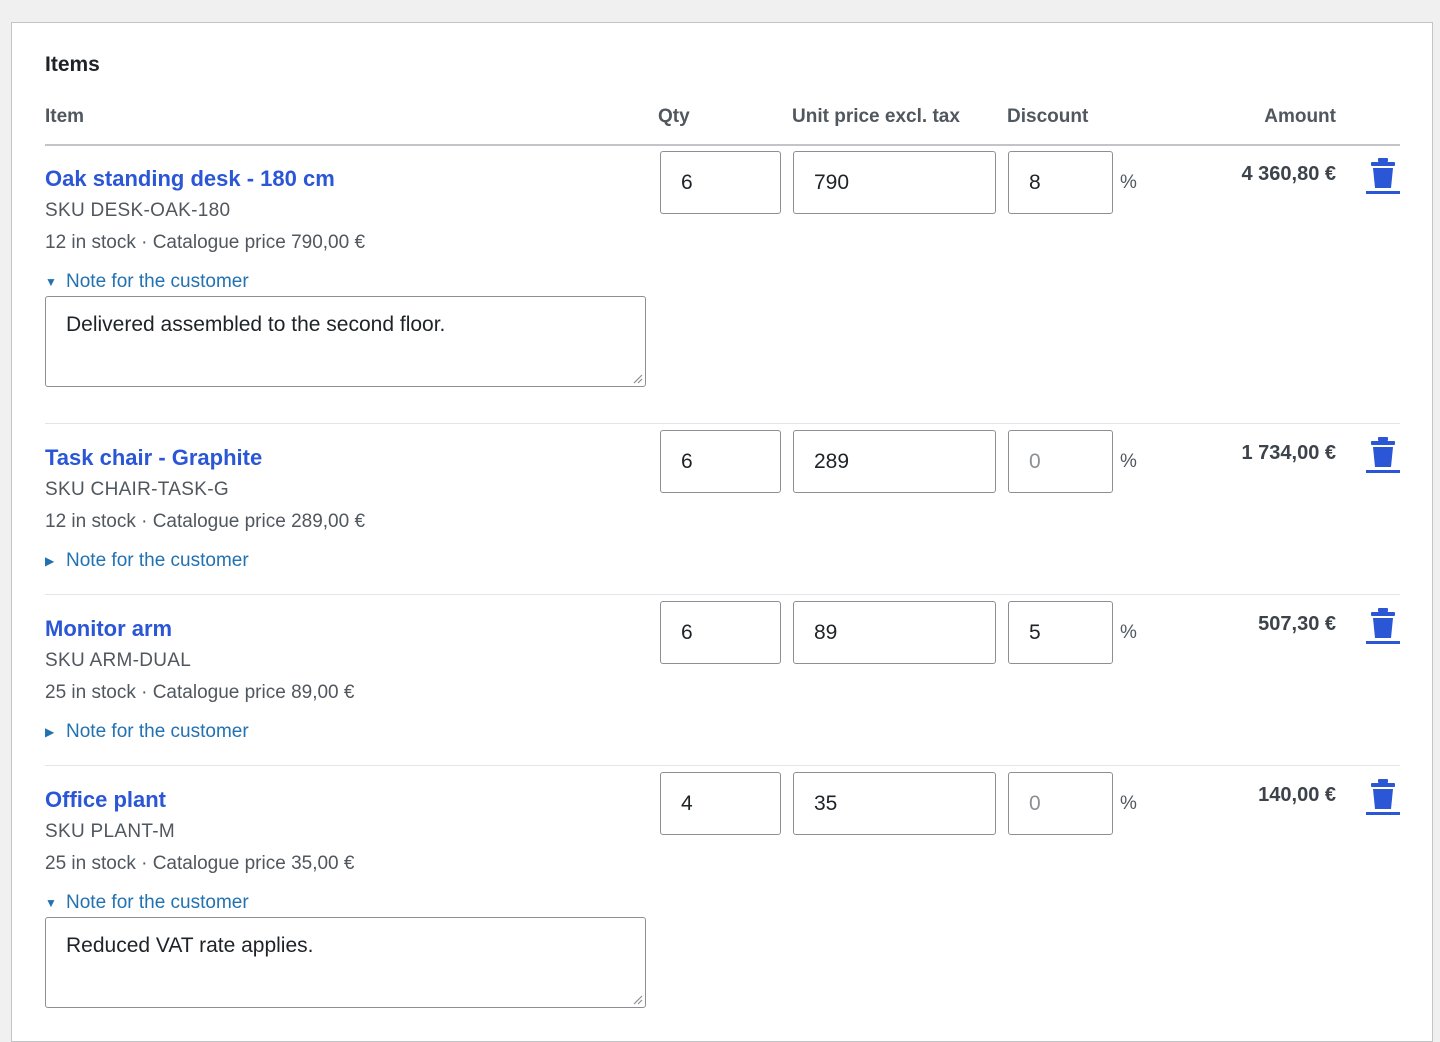 The width and height of the screenshot is (1440, 1042). What do you see at coordinates (832, 461) in the screenshot?
I see `unit-price-value: 289` at bounding box center [832, 461].